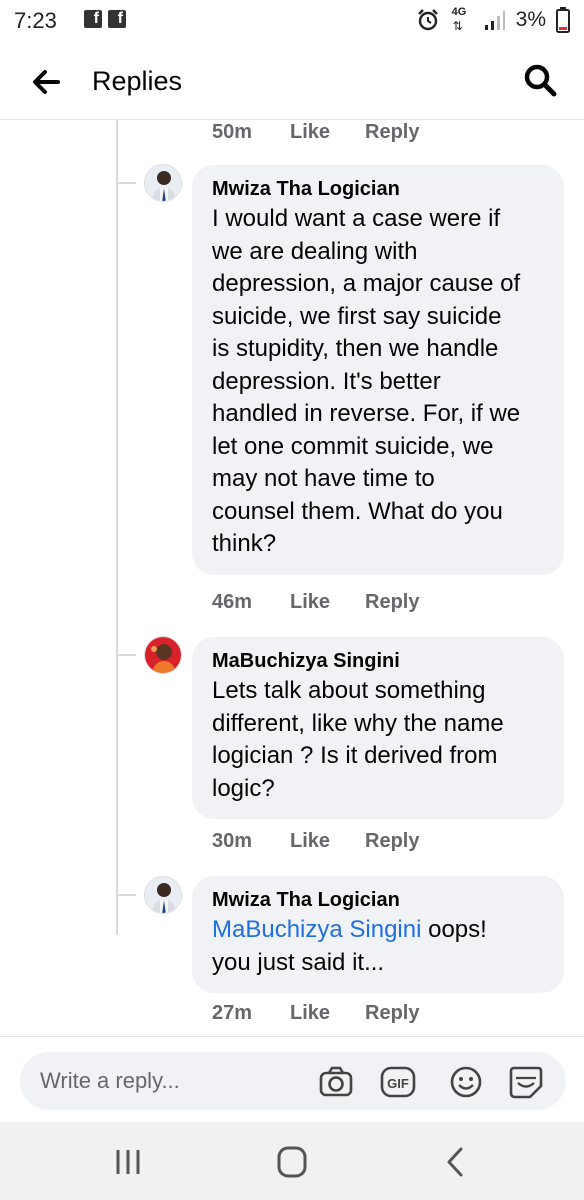 The image size is (584, 1200). What do you see at coordinates (292, 20) in the screenshot?
I see `status-bar: 7:23 f f 4G ⇅ 3%` at bounding box center [292, 20].